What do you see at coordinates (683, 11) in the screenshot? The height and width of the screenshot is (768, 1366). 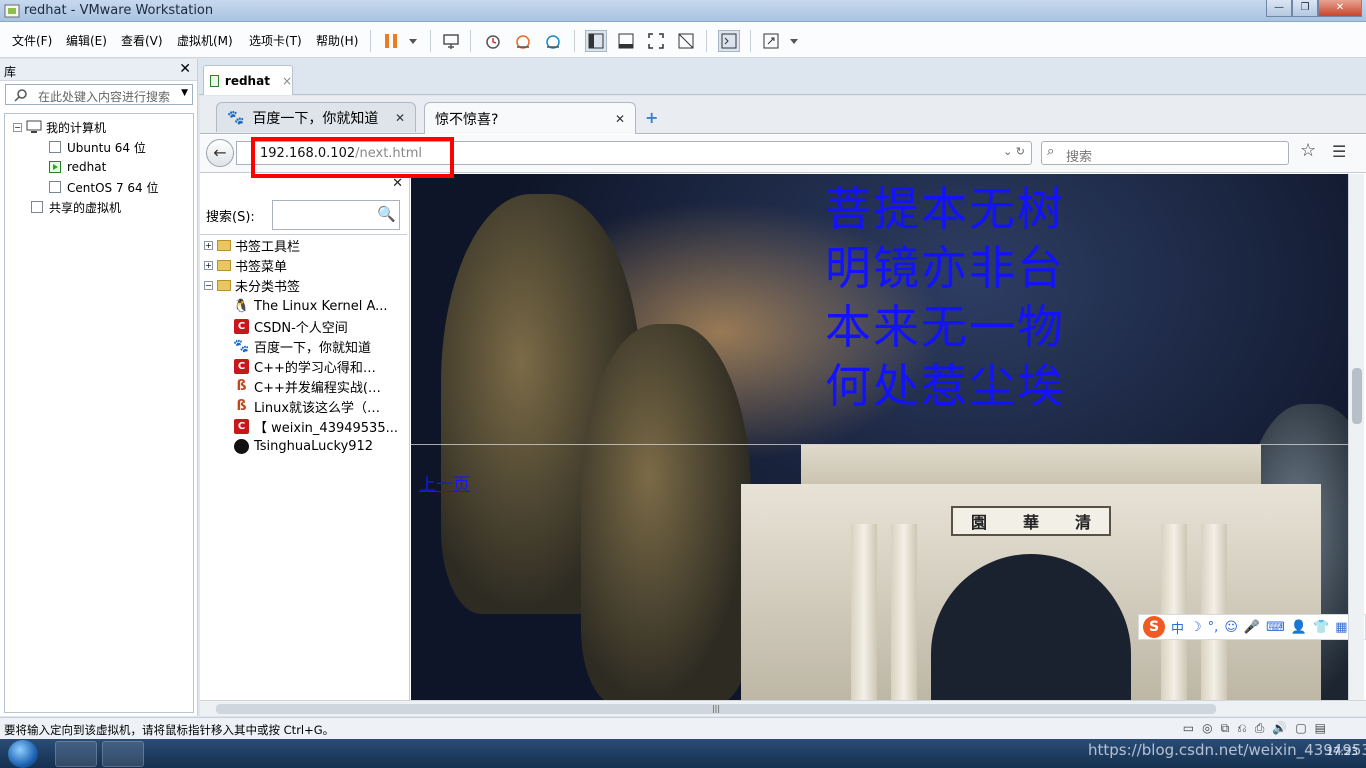 I see `vmware-title-bar: redhat - VMware Workstation — ❐ ✕` at bounding box center [683, 11].